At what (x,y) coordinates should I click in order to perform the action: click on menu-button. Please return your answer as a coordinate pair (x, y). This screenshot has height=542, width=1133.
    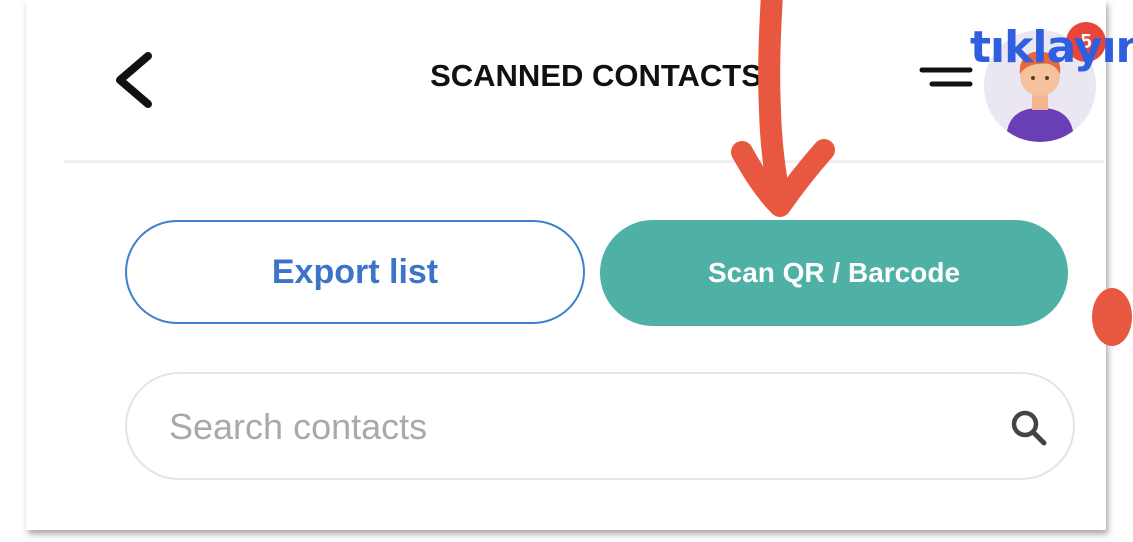
    Looking at the image, I should click on (946, 80).